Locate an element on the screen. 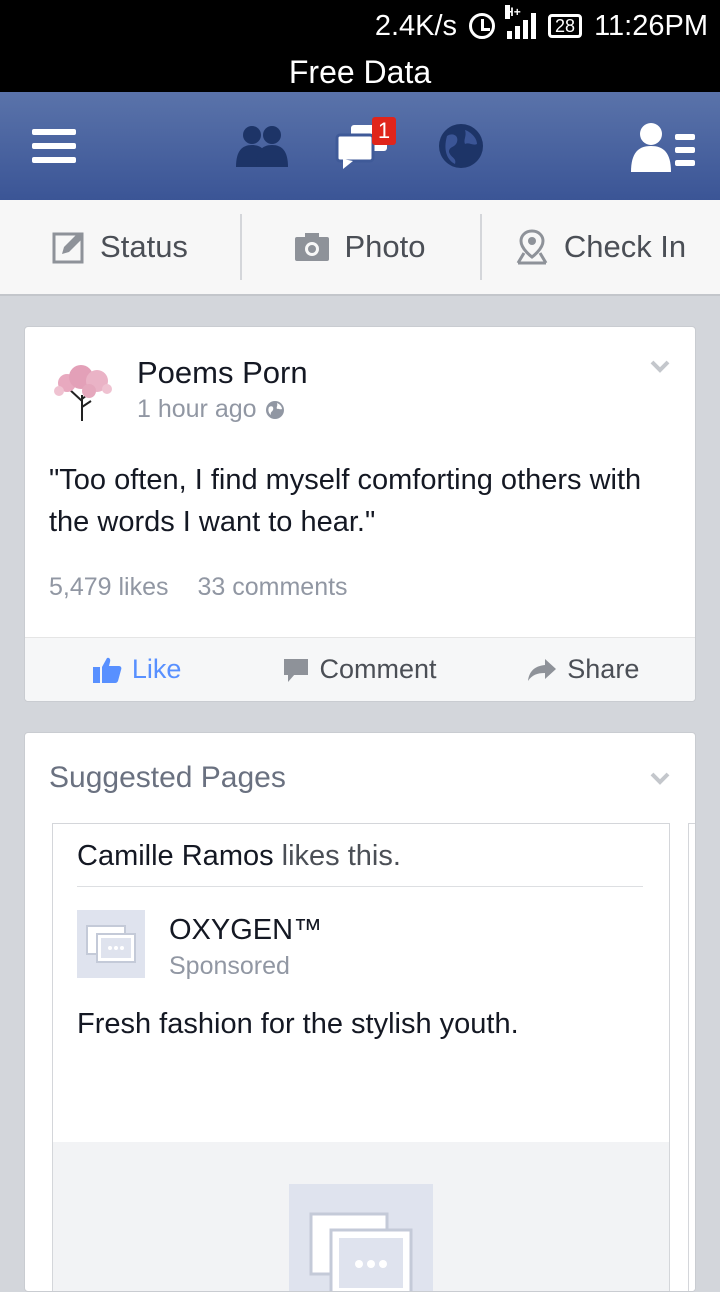  liker-name: Camille Ramos is located at coordinates (175, 856).